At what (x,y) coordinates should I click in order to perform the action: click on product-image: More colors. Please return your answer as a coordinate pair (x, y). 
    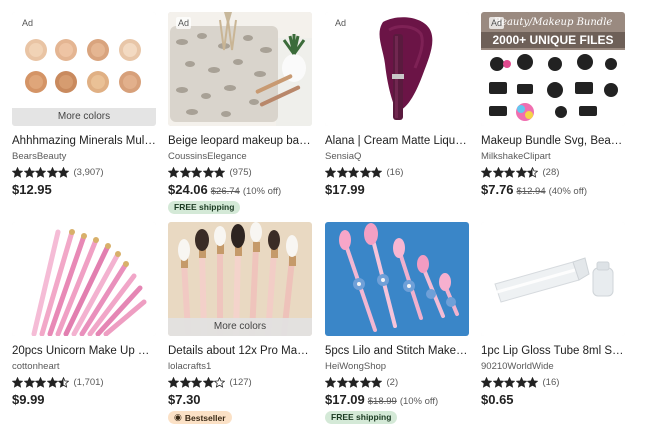
    Looking at the image, I should click on (240, 279).